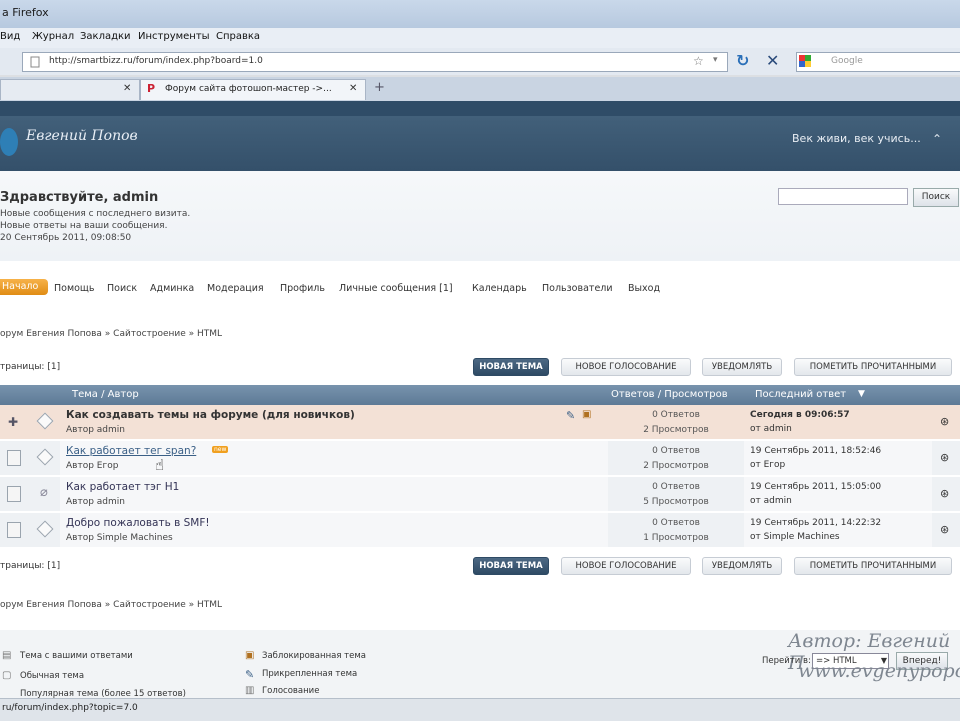  What do you see at coordinates (131, 451) in the screenshot?
I see `topic-title: Как работает тег span?` at bounding box center [131, 451].